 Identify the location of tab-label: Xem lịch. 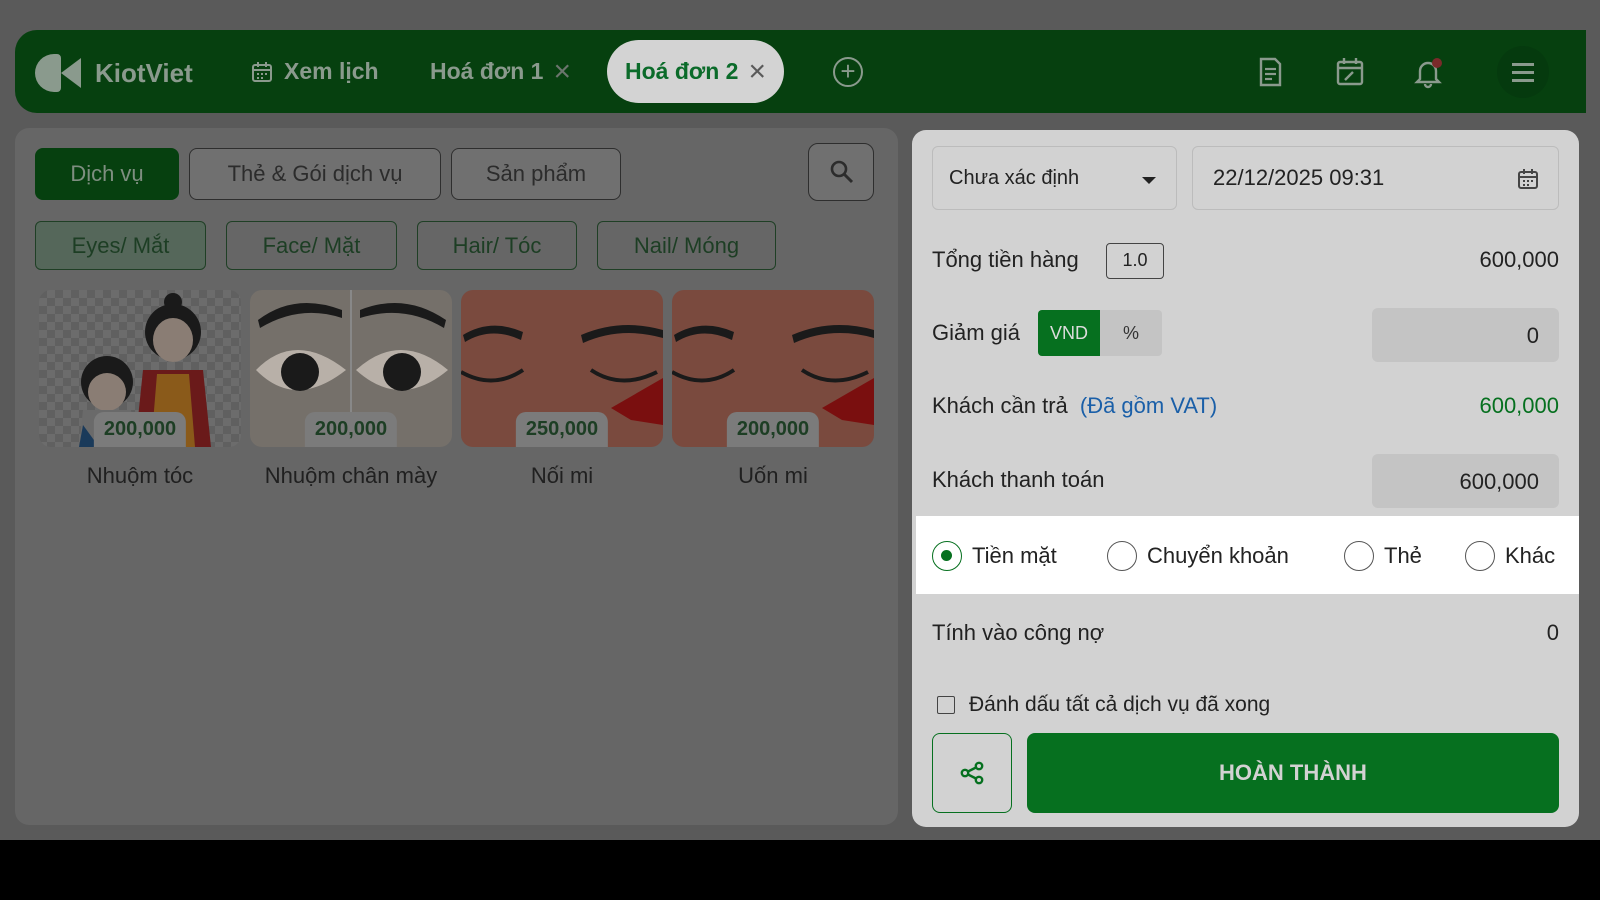
(331, 71).